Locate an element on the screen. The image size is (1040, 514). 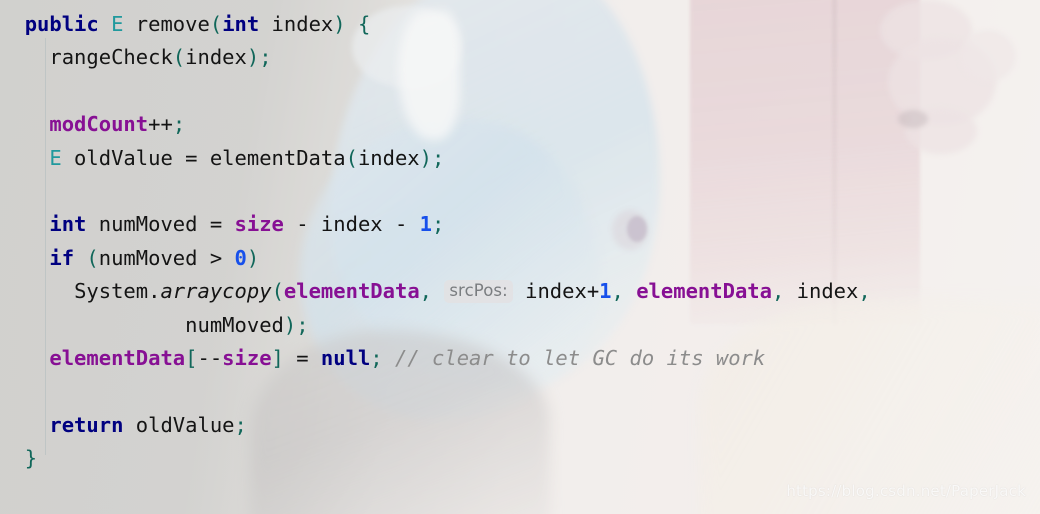
code-token-ident: numMoved = is located at coordinates (160, 224).